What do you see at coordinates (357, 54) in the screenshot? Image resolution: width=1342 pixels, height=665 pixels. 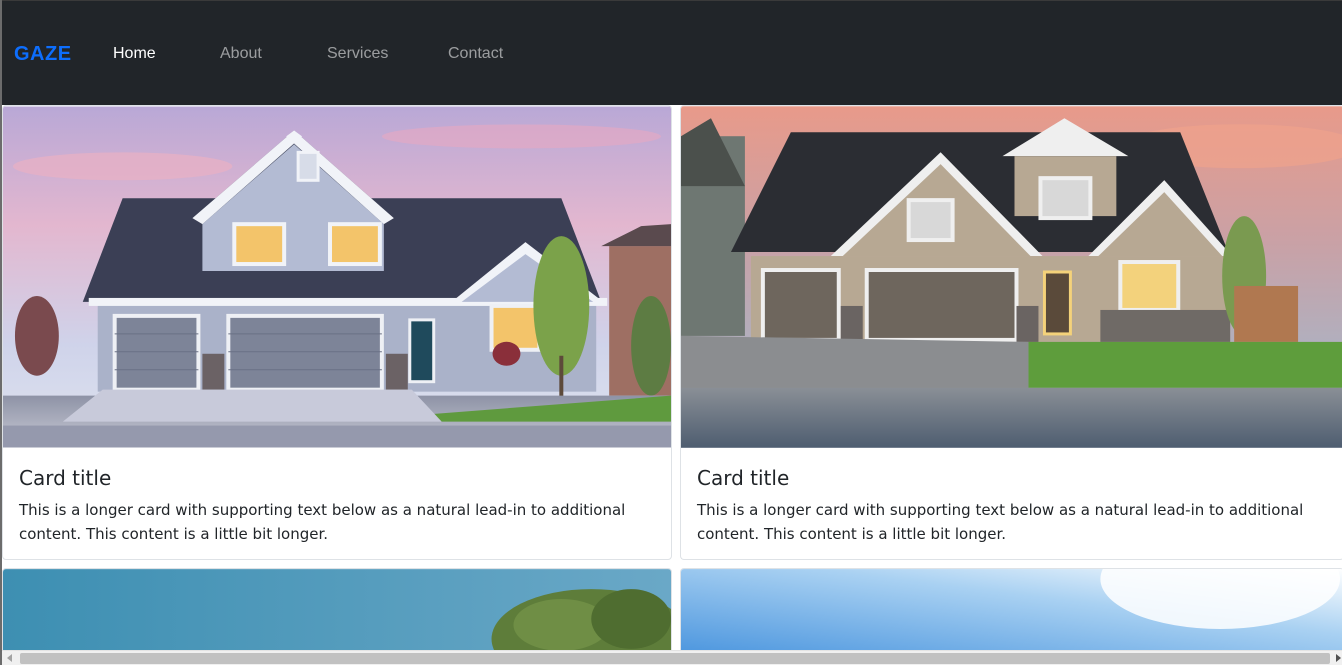 I see `nav-link-services: Services` at bounding box center [357, 54].